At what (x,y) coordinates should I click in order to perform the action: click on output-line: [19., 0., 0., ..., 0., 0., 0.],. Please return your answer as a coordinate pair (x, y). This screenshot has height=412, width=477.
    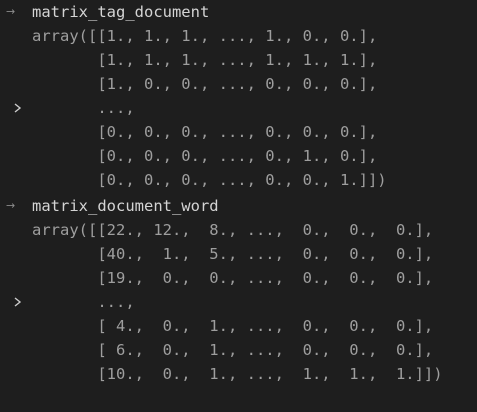
    Looking at the image, I should click on (233, 278).